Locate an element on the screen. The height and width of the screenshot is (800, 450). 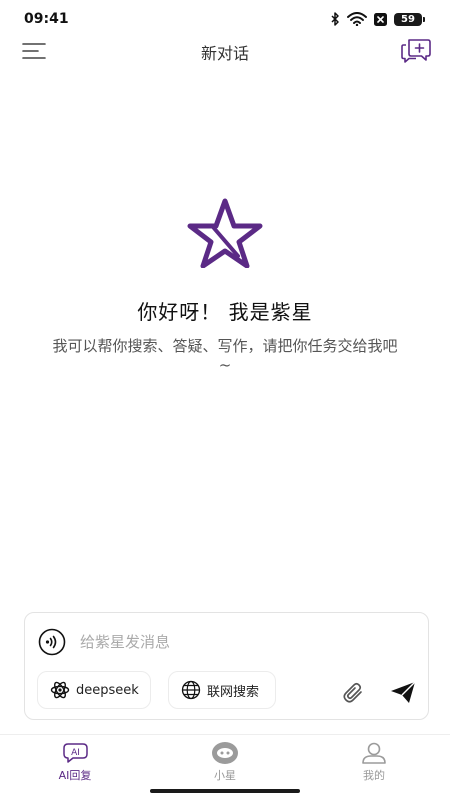
web-search-button: 联网搜索 is located at coordinates (222, 690).